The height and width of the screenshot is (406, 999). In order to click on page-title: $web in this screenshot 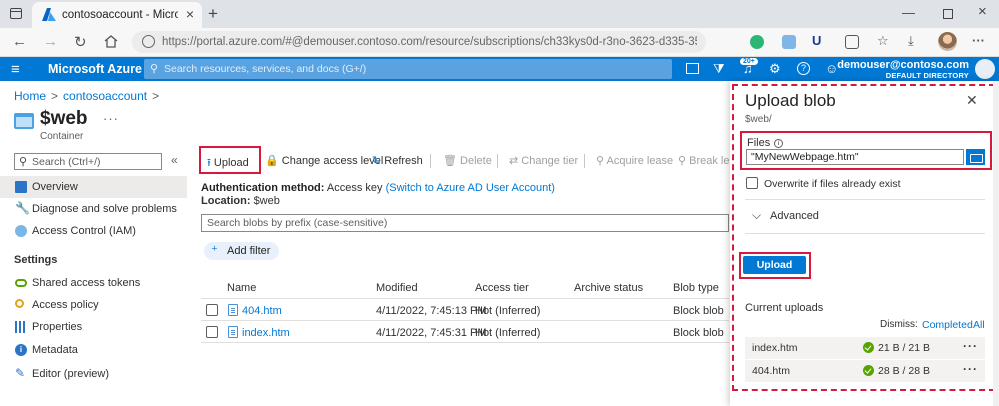, I will do `click(64, 118)`.